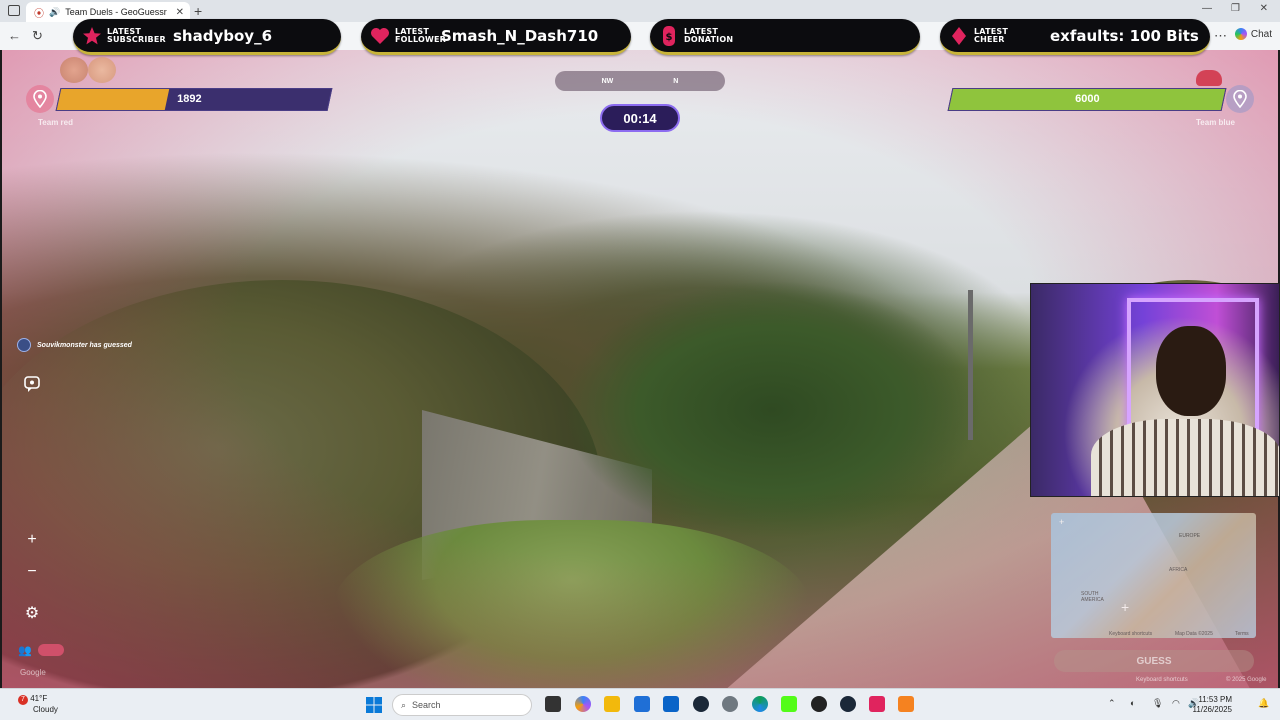 The image size is (1280, 720). I want to click on alert-value: exfaults: 100 Bits, so click(1124, 35).